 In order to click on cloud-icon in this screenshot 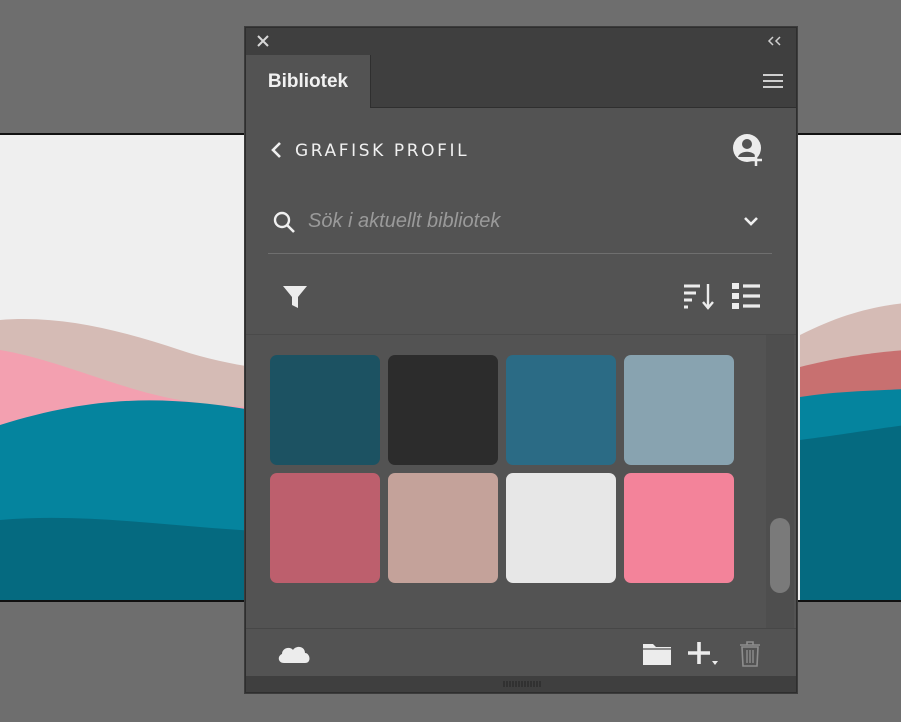, I will do `click(294, 654)`.